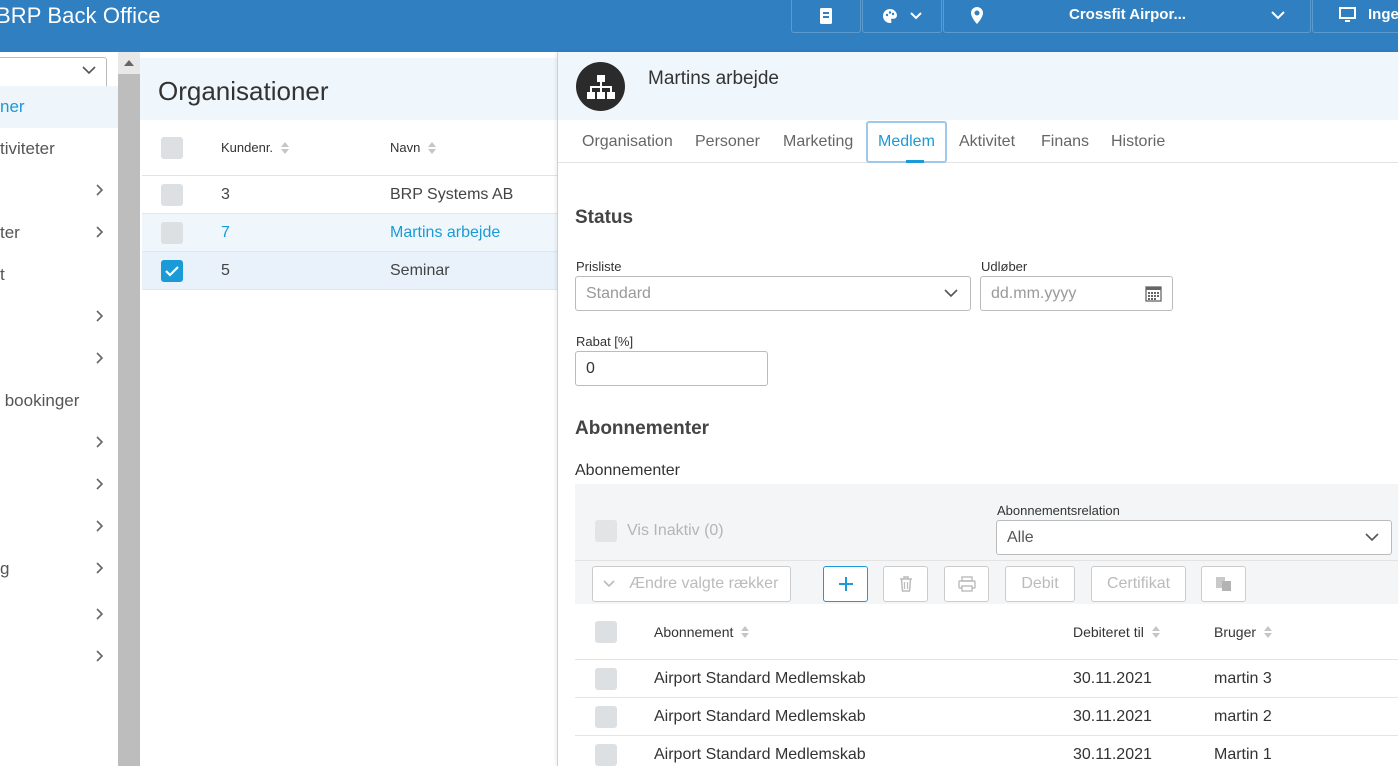 The width and height of the screenshot is (1398, 766). I want to click on sidebar-item: bookinger, so click(59, 401).